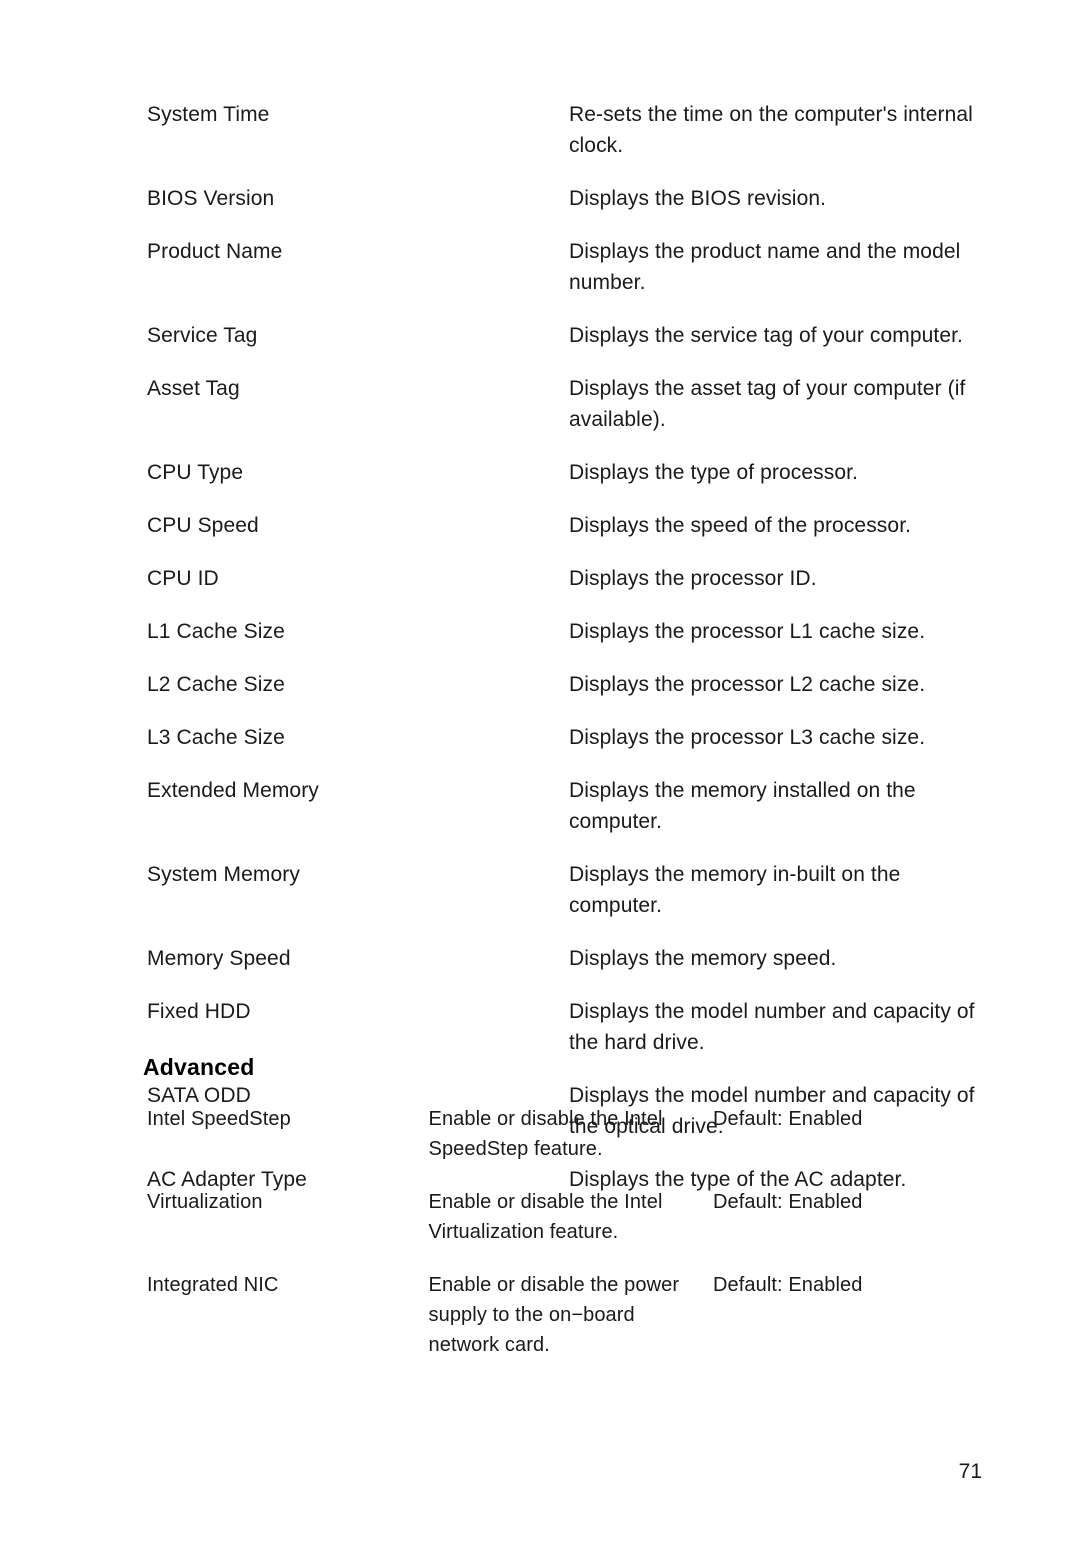 The height and width of the screenshot is (1545, 1080). I want to click on setting-option-name: Product Name, so click(215, 251).